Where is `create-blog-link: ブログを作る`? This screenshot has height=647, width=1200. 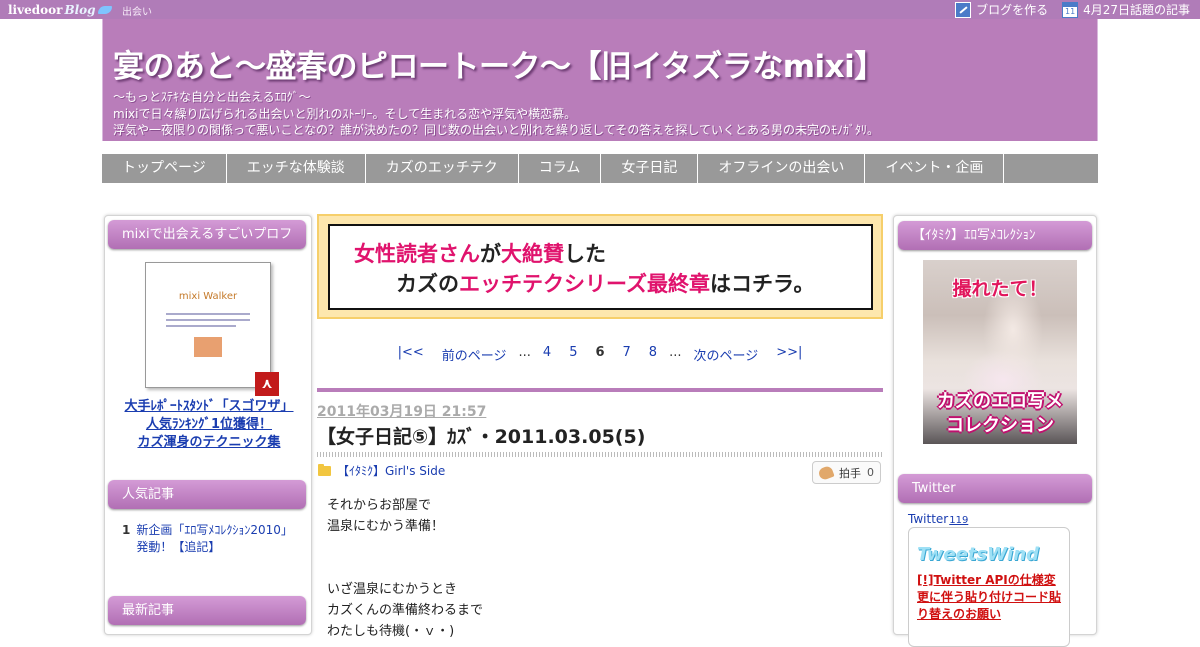
create-blog-link: ブログを作る is located at coordinates (1001, 9).